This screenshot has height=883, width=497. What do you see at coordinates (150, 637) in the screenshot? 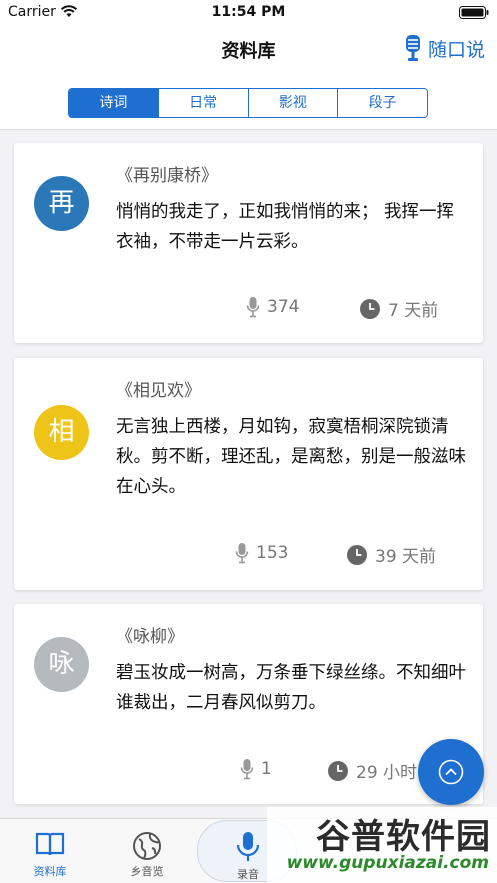
I see `card-title: 《咏柳》` at bounding box center [150, 637].